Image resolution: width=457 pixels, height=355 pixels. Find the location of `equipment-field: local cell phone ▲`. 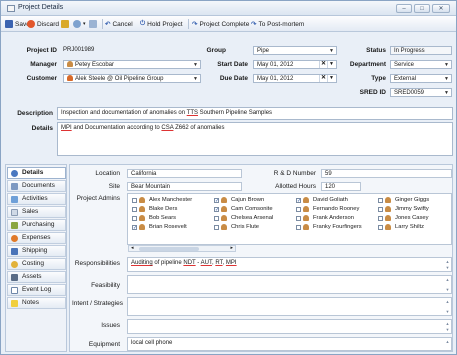

equipment-field: local cell phone ▲ is located at coordinates (289, 344).